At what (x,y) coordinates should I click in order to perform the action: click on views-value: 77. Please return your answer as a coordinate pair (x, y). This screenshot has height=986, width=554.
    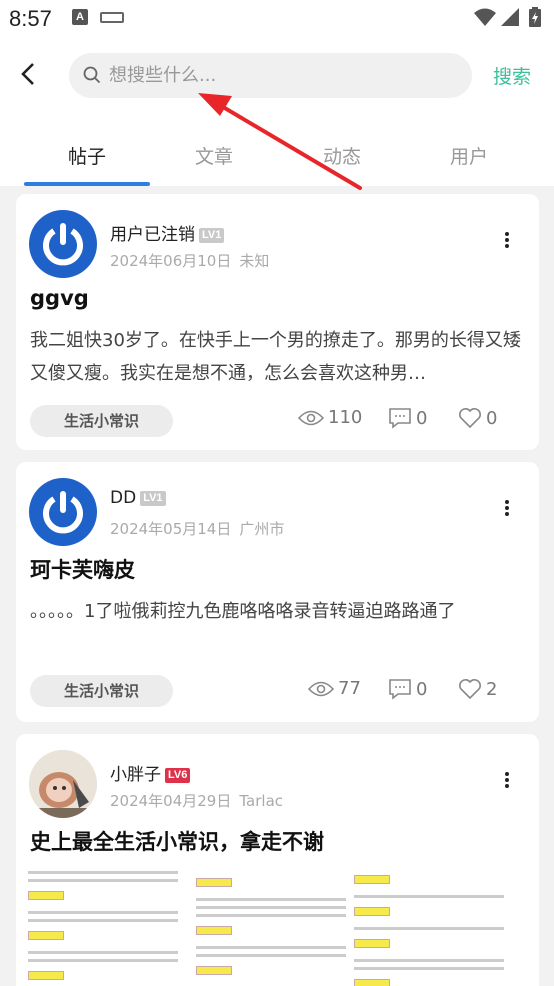
    Looking at the image, I should click on (349, 688).